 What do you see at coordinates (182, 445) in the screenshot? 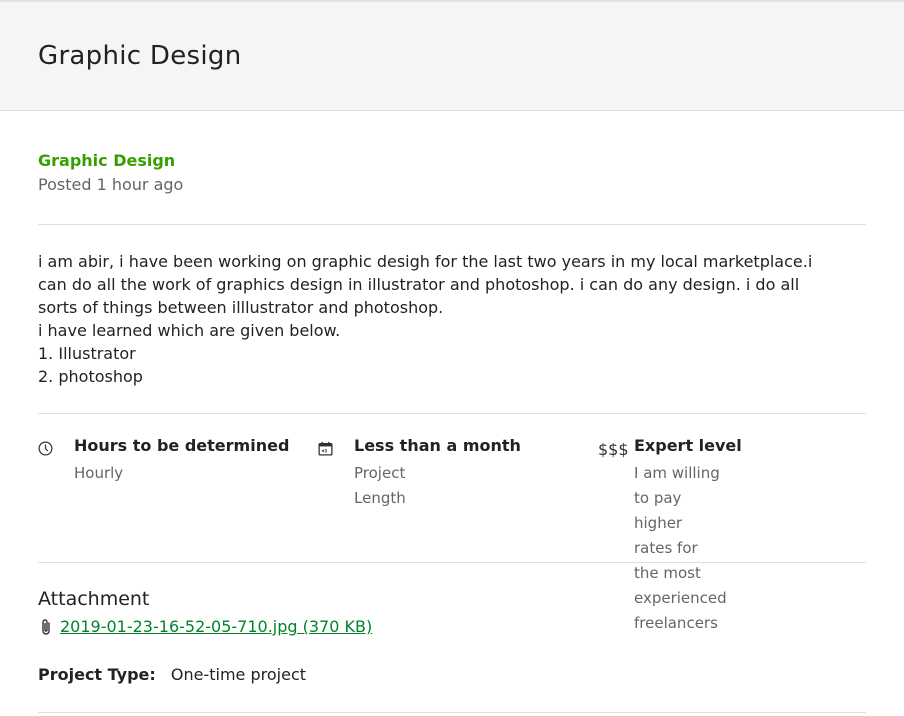
I see `feature-title: Hours to be determined` at bounding box center [182, 445].